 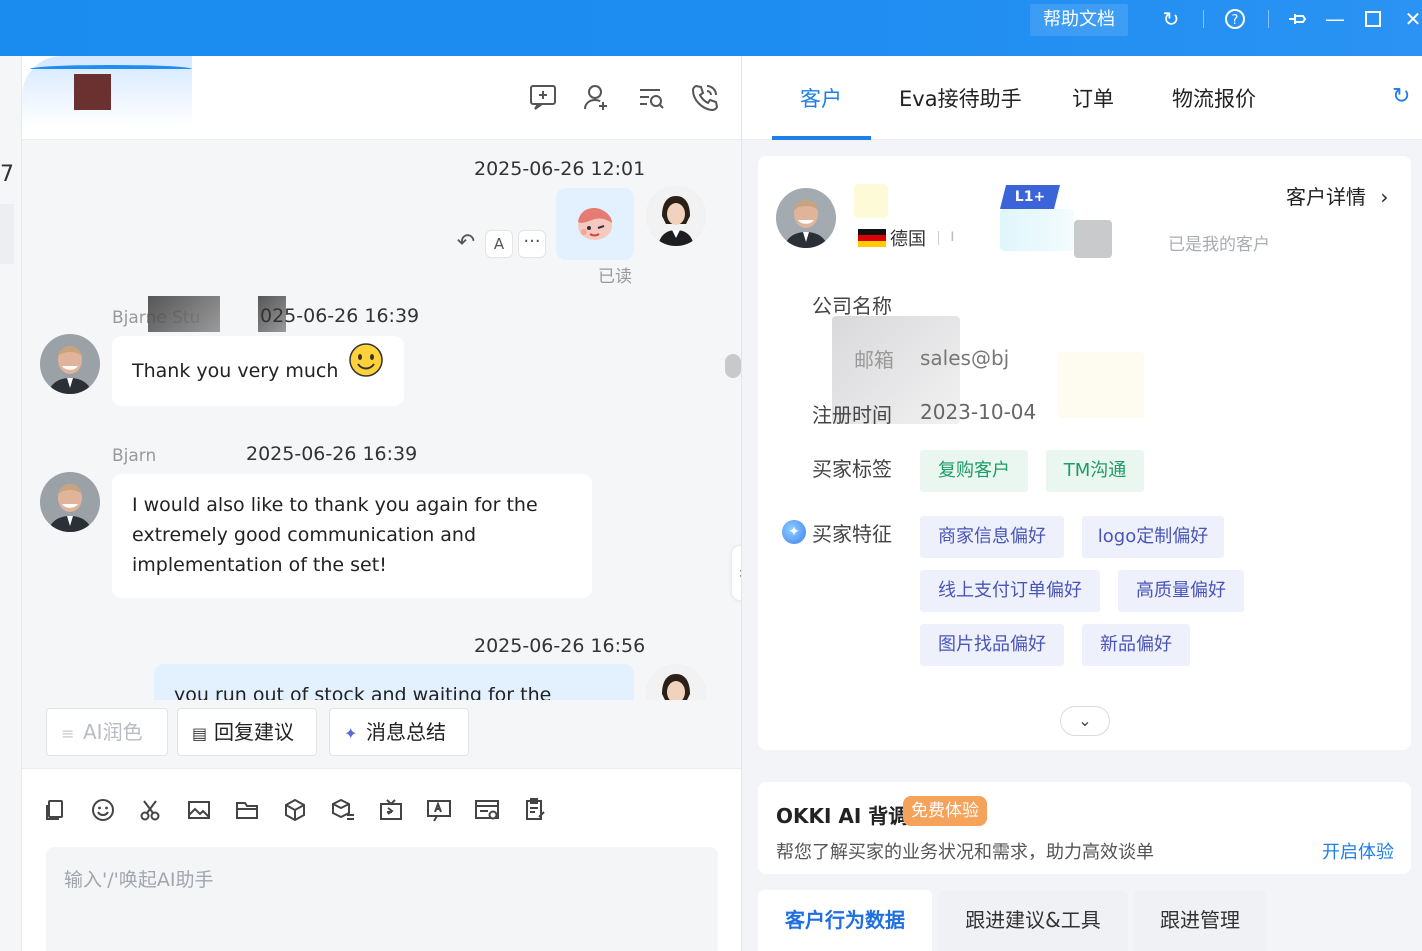 I want to click on catalog-icon, so click(x=344, y=811).